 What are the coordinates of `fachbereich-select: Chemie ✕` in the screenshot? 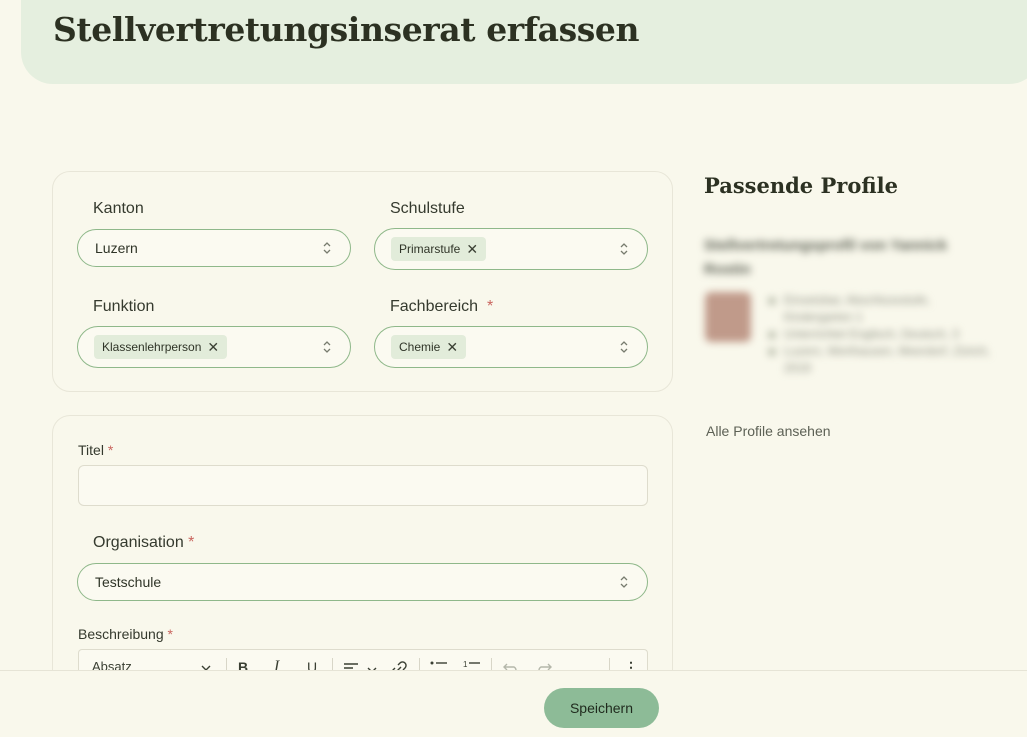 It's located at (511, 347).